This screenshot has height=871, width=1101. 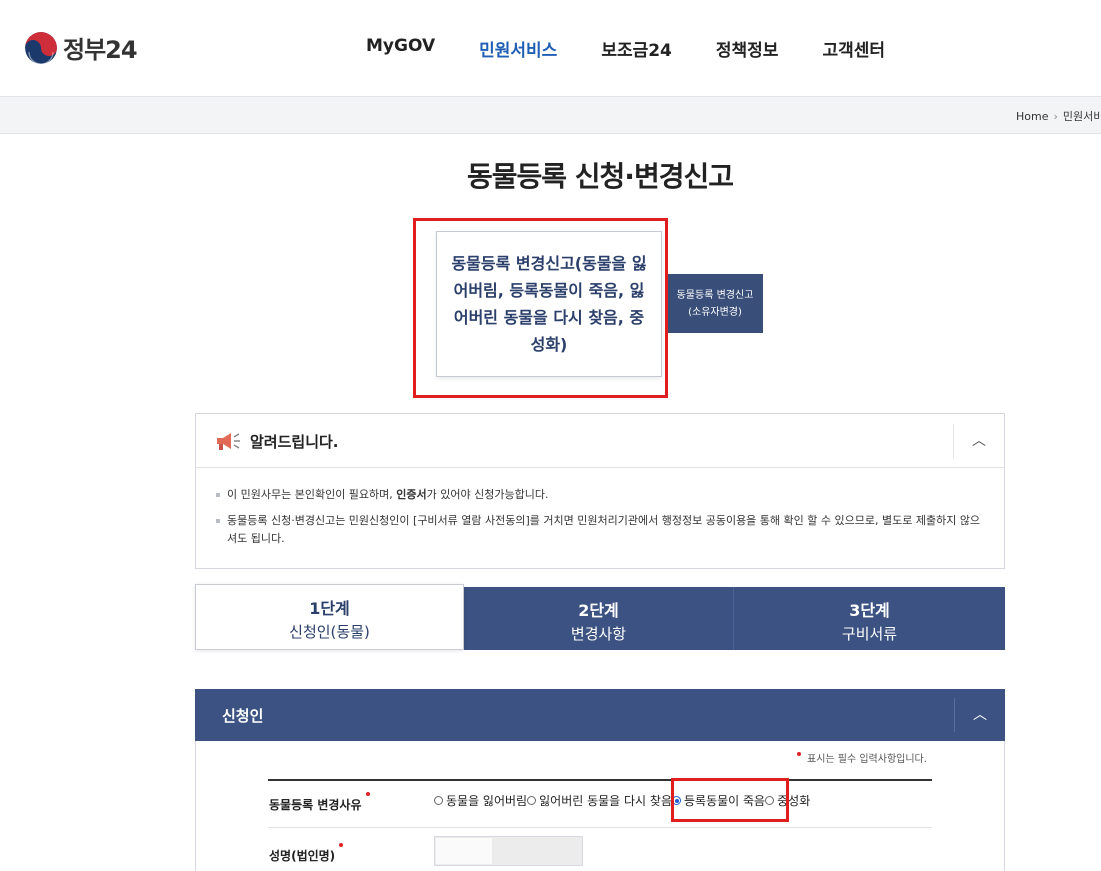 What do you see at coordinates (794, 801) in the screenshot?
I see `radio-label: 중성화` at bounding box center [794, 801].